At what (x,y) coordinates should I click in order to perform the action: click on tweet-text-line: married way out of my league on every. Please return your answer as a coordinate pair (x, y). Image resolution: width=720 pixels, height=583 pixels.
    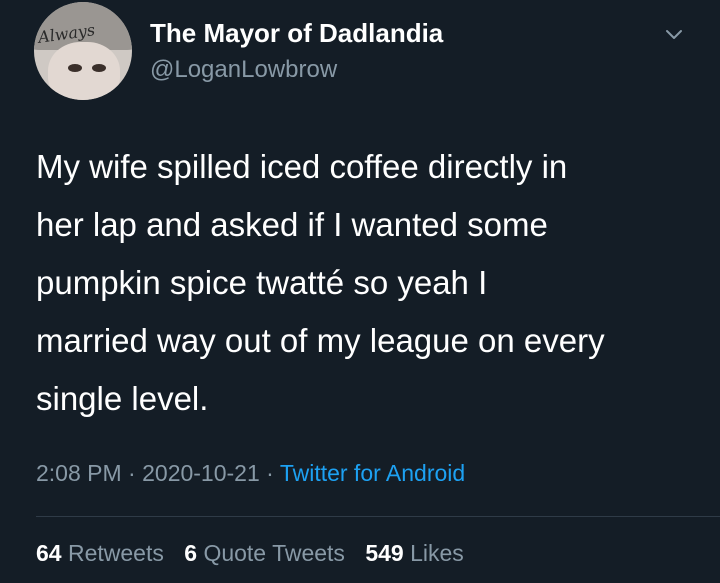
    Looking at the image, I should click on (320, 340).